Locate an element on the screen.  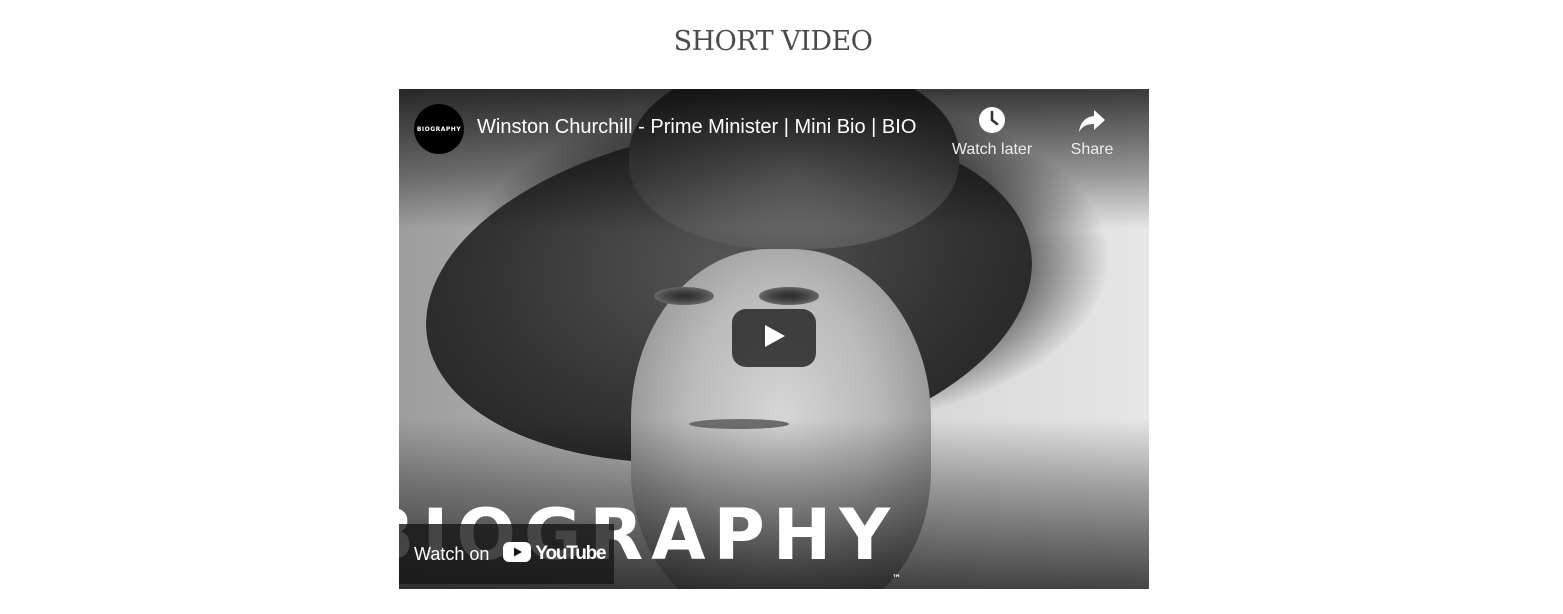
channel-avatar-label: BIOGRAPHY is located at coordinates (439, 129).